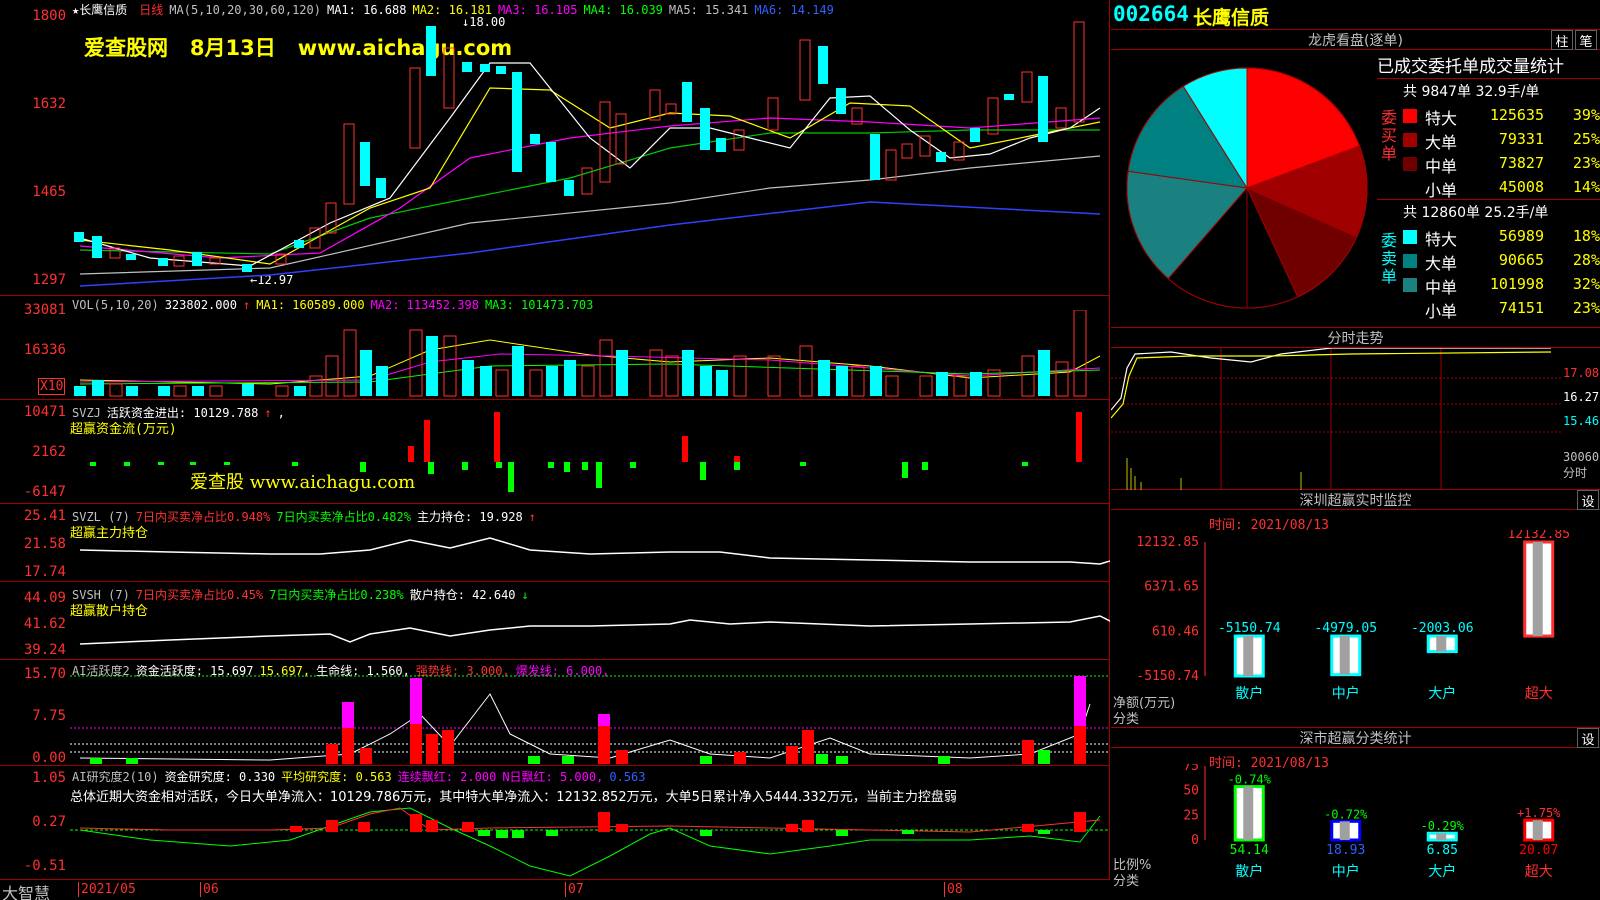 The height and width of the screenshot is (900, 1600). I want to click on monitor-y-tick: 12132.85, so click(1167, 542).